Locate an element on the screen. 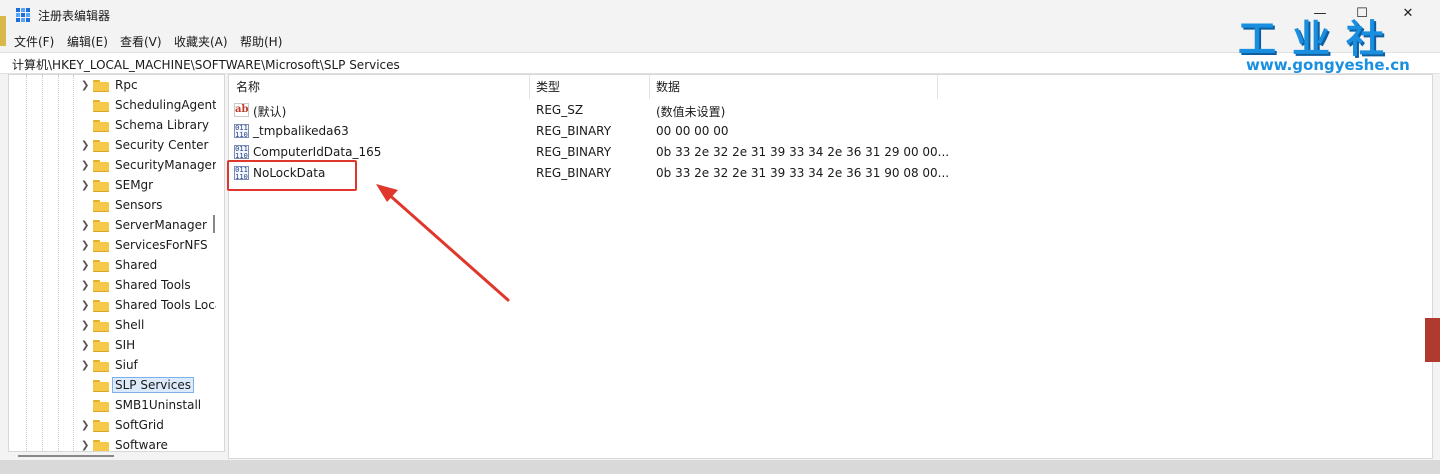 The height and width of the screenshot is (474, 1440). annotation-arrow is located at coordinates (443, 243).